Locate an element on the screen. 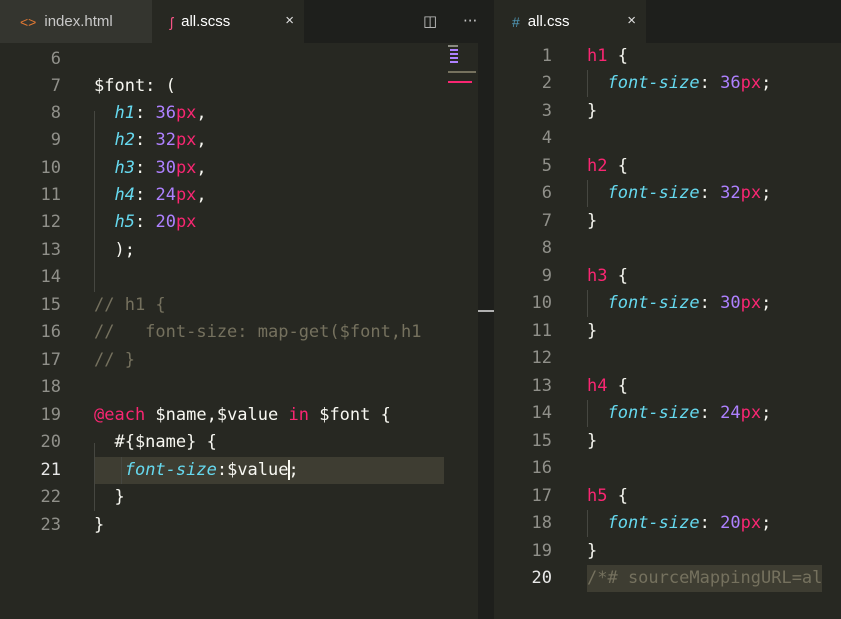  code-line: 9 h3 { is located at coordinates (584, 276).